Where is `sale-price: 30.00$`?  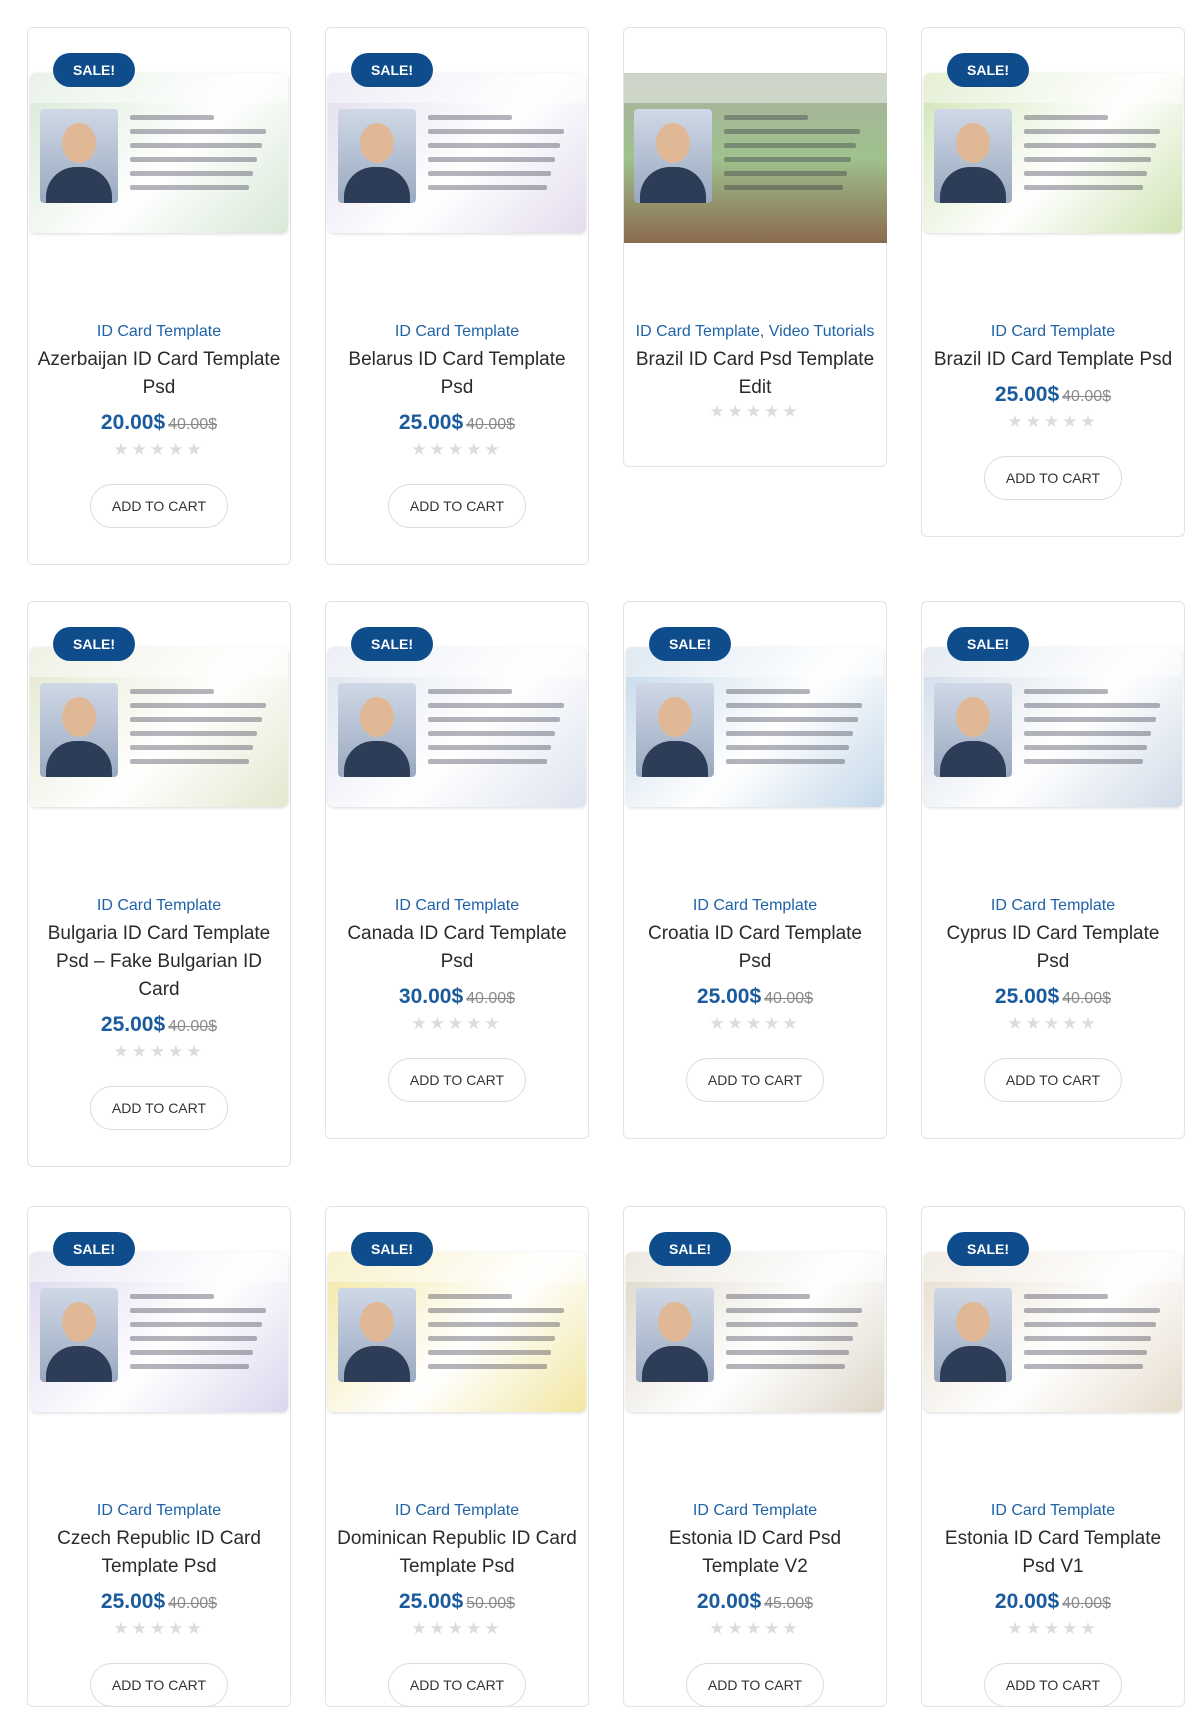
sale-price: 30.00$ is located at coordinates (431, 996).